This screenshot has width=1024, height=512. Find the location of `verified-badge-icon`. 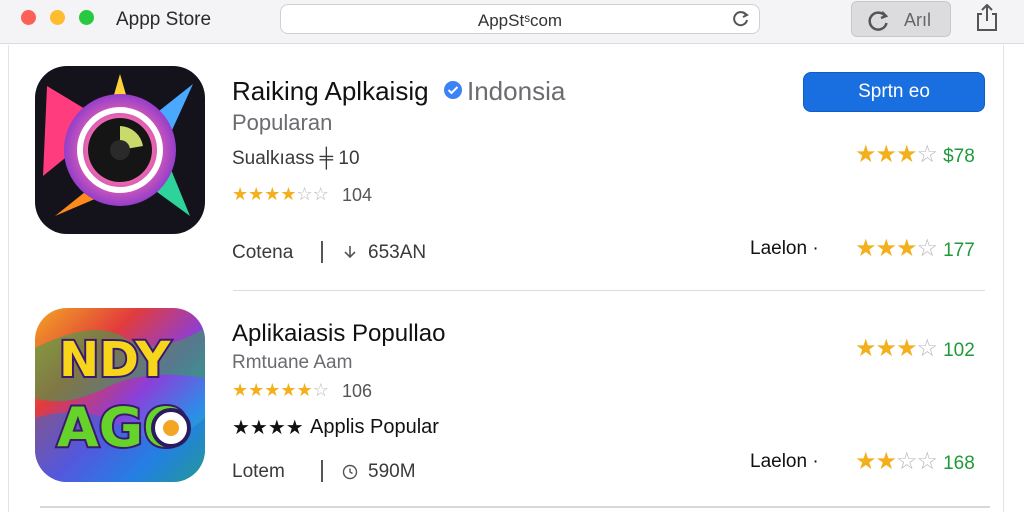

verified-badge-icon is located at coordinates (453, 90).